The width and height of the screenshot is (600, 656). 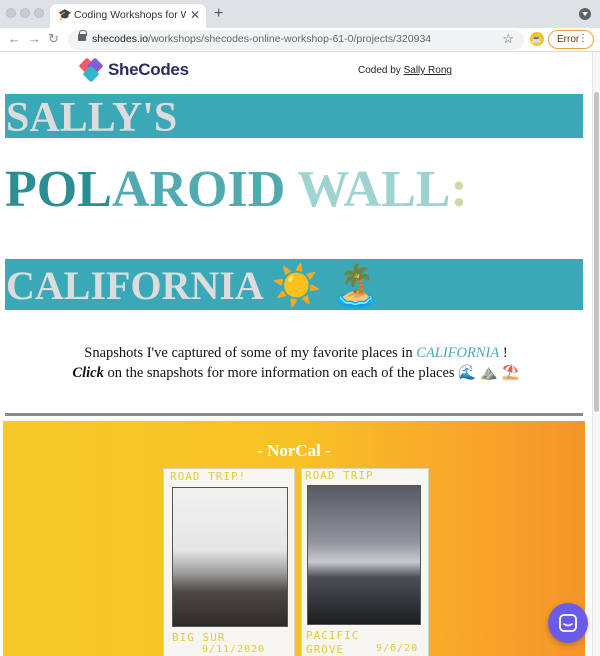 I want to click on ocean-photo, so click(x=364, y=555).